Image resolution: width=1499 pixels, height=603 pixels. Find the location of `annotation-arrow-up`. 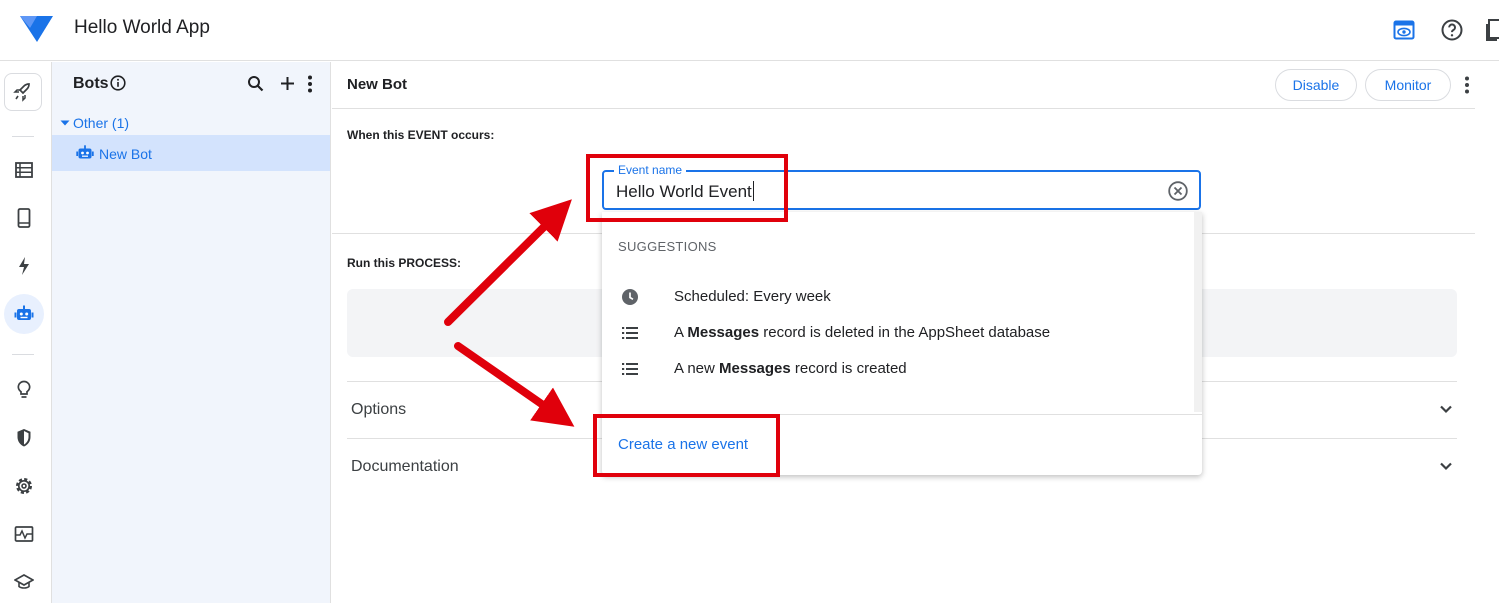

annotation-arrow-up is located at coordinates (508, 262).